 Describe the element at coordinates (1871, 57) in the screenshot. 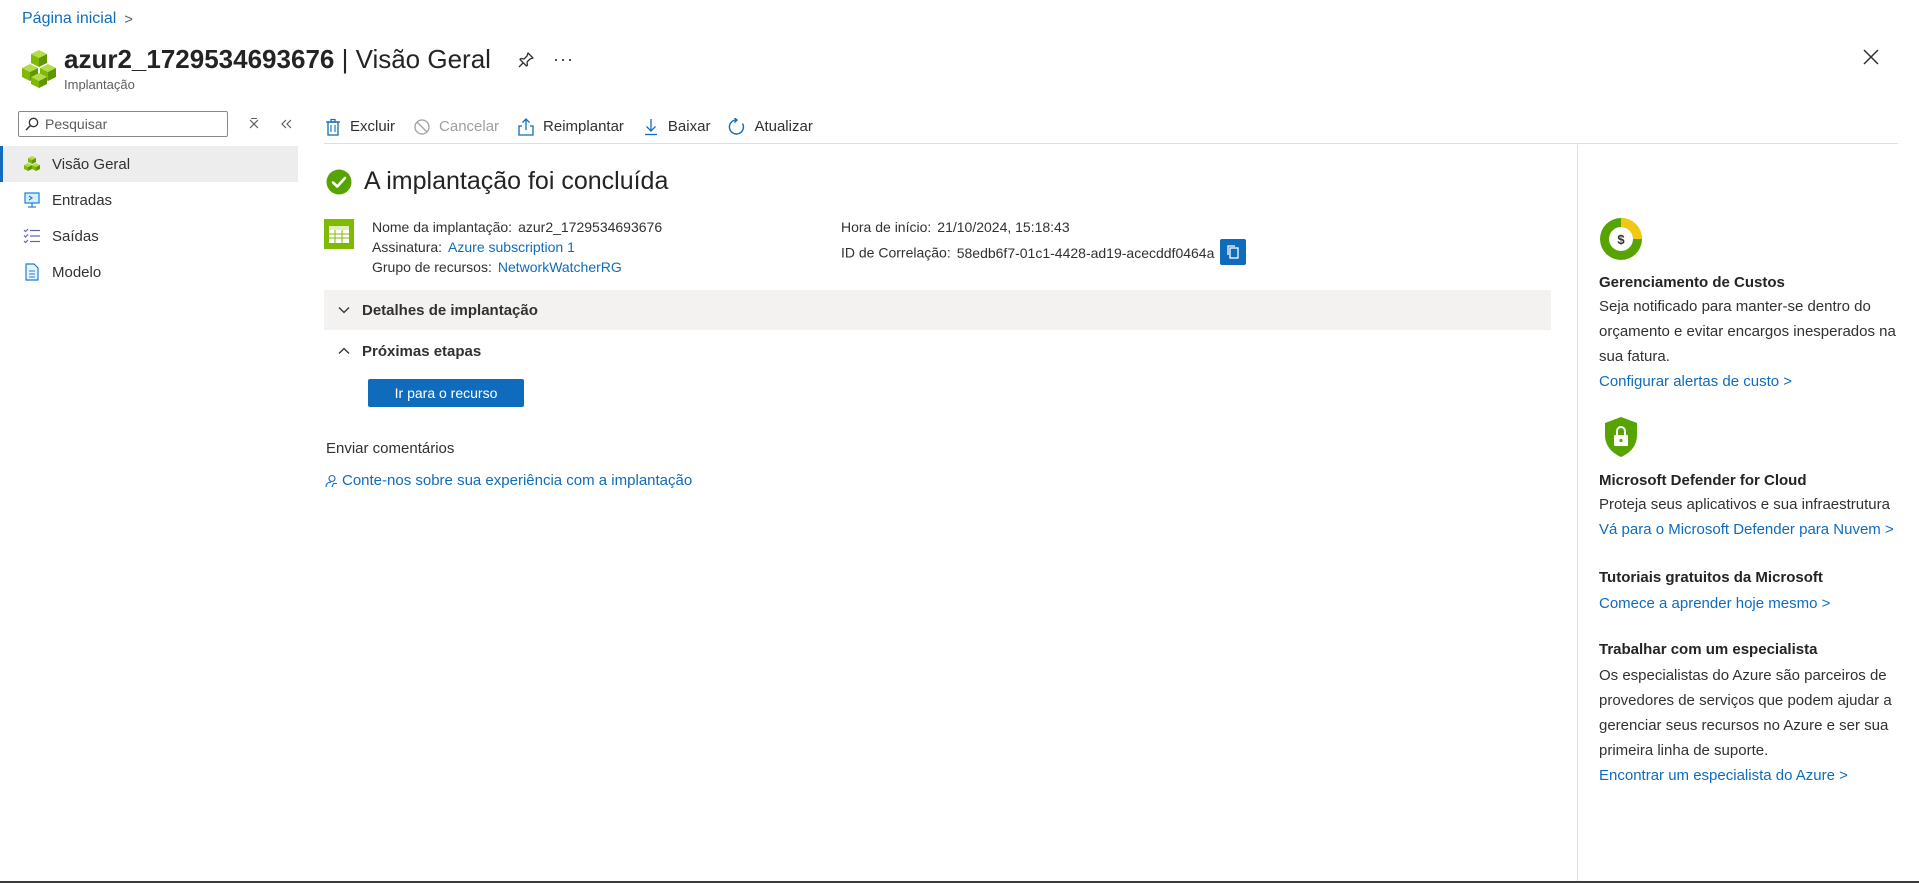

I see `close-icon` at that location.